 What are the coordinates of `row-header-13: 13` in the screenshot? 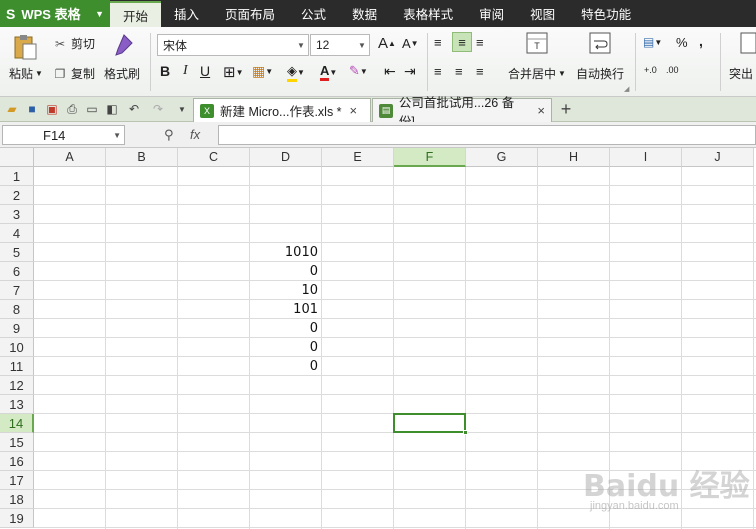 It's located at (17, 404).